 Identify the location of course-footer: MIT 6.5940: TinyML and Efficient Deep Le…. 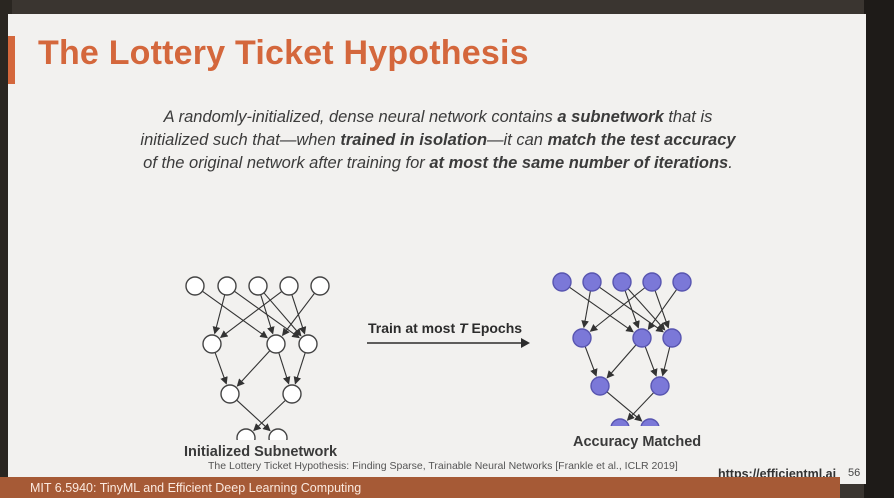
(196, 488).